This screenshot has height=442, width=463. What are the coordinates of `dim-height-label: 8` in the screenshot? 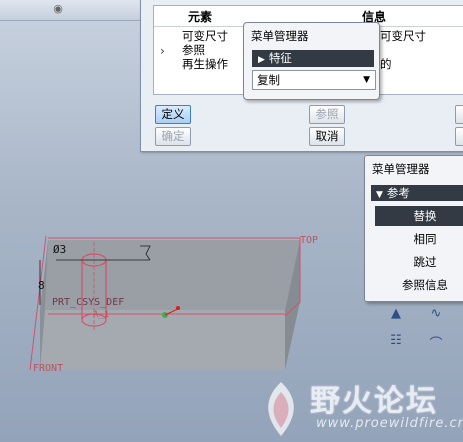 It's located at (41, 285).